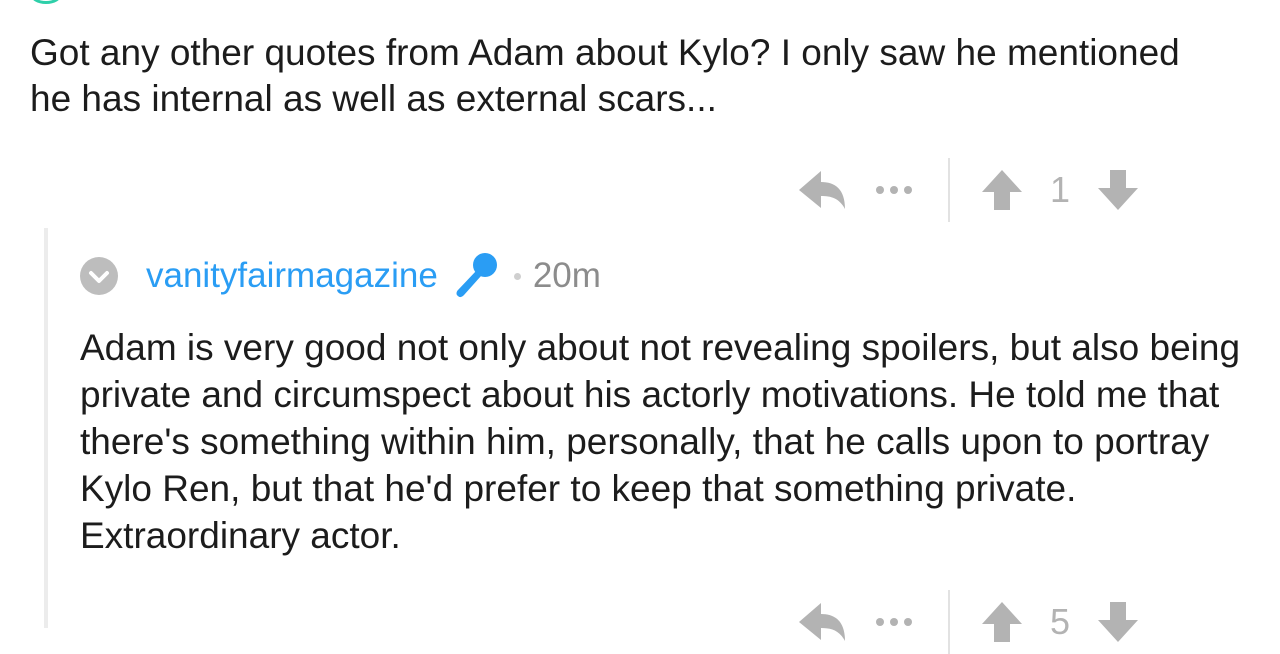 The height and width of the screenshot is (654, 1280). I want to click on author-username: vanityfairmagazine, so click(292, 276).